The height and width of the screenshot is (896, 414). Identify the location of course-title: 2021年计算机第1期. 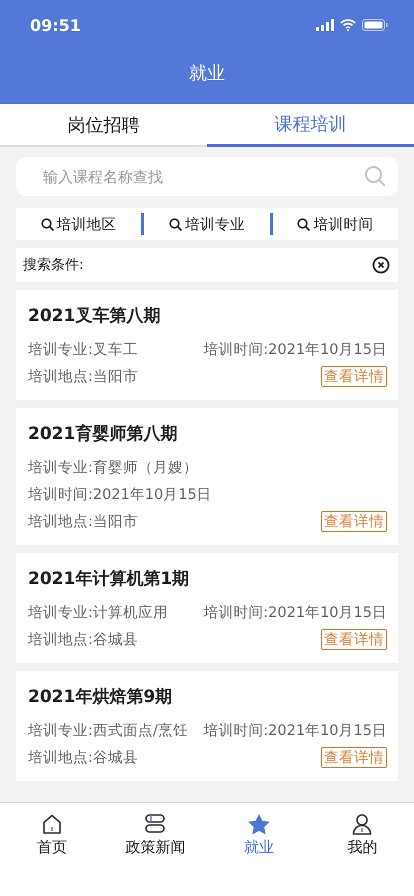
(109, 579).